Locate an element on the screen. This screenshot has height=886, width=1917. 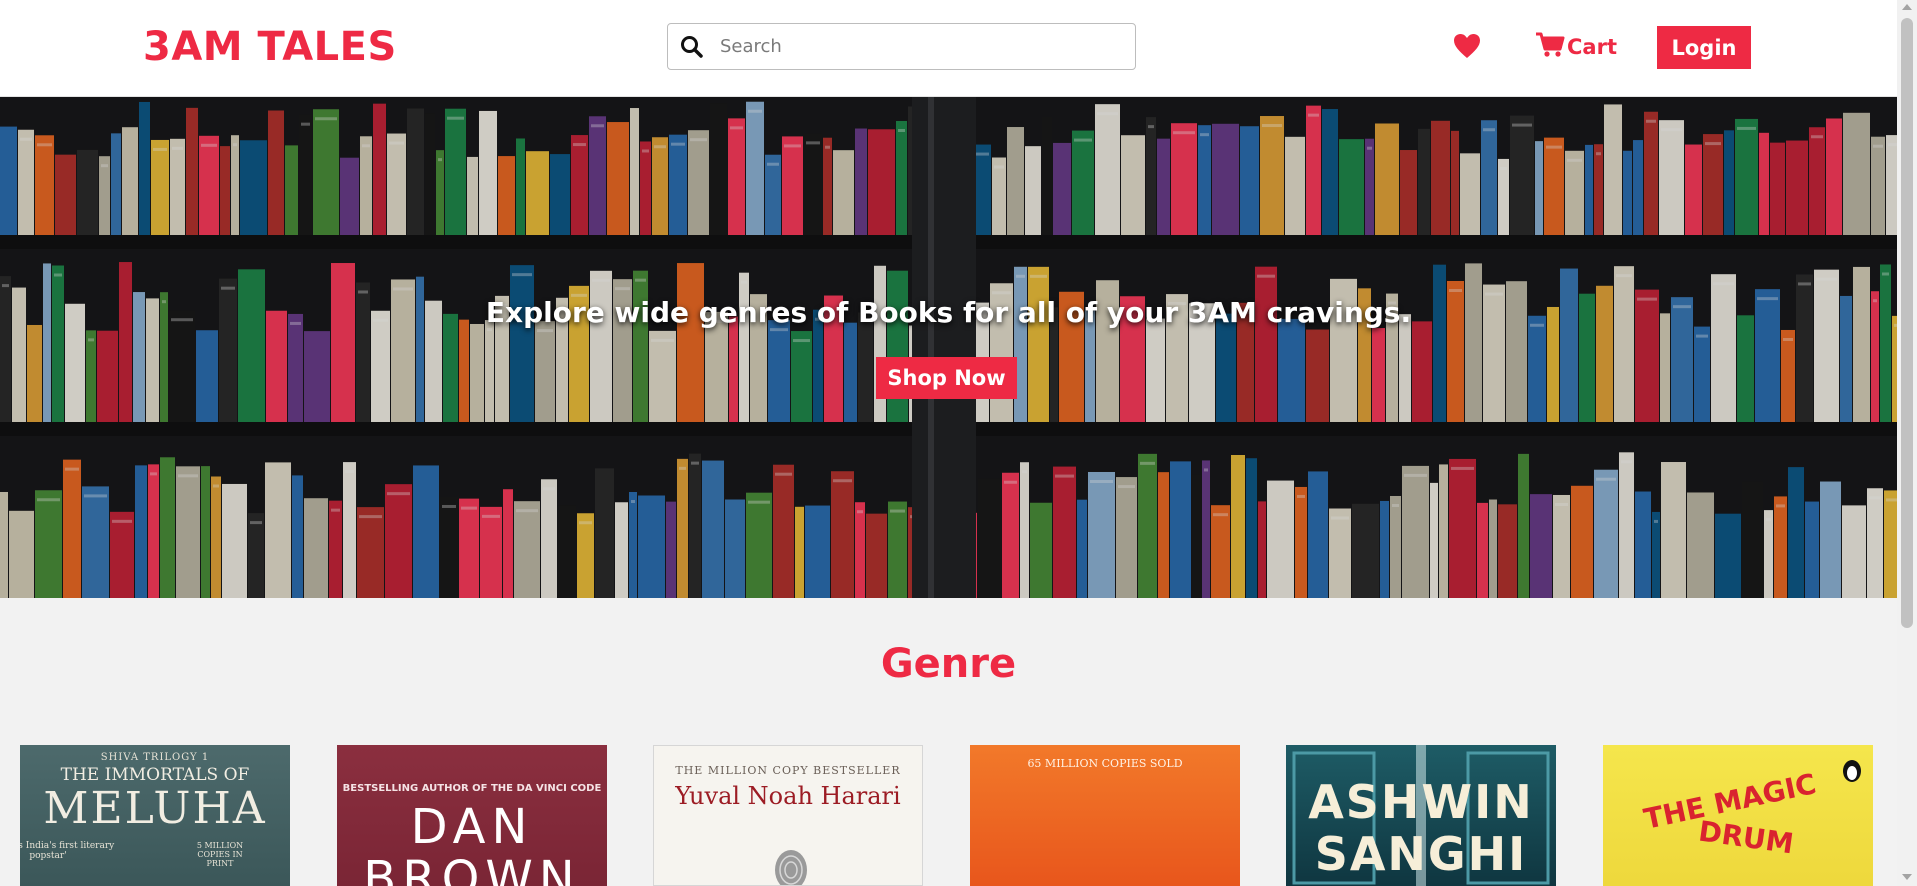
cart-icon is located at coordinates (1550, 47).